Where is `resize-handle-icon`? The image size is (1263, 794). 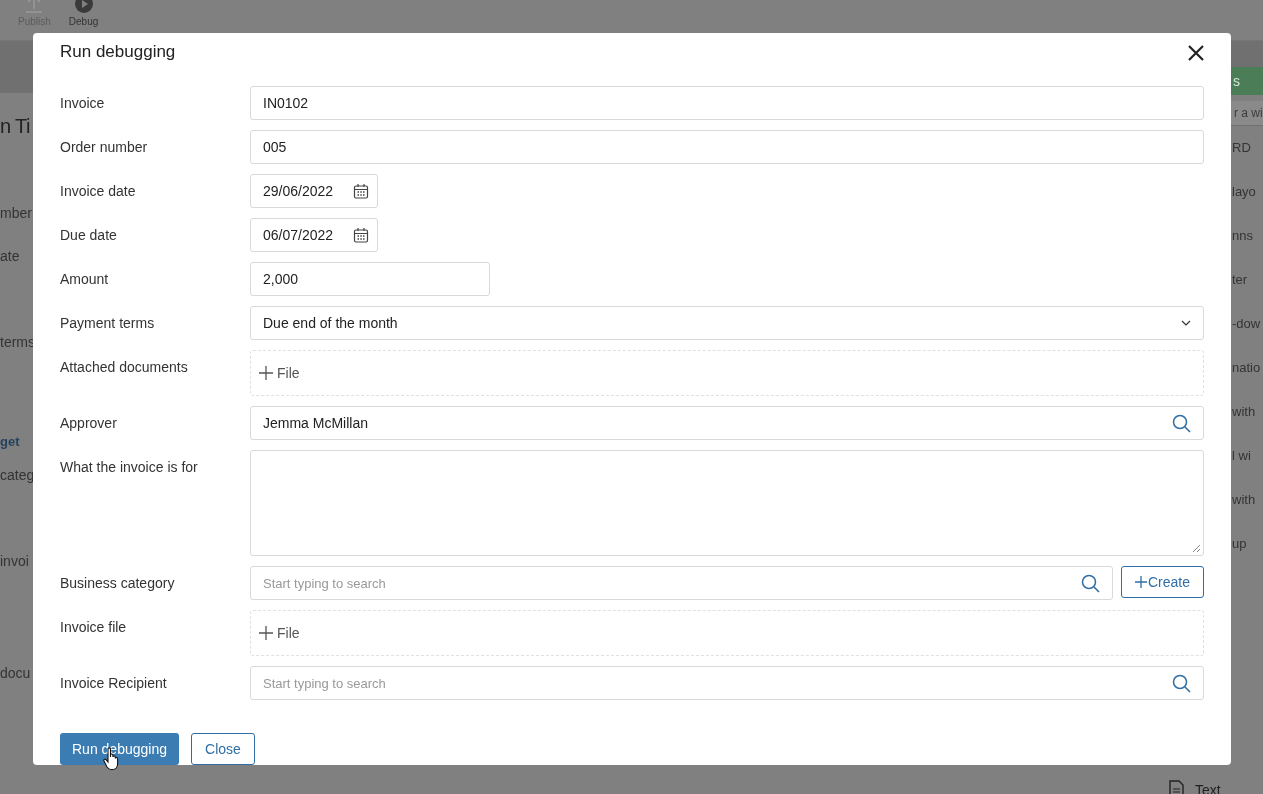 resize-handle-icon is located at coordinates (1196, 548).